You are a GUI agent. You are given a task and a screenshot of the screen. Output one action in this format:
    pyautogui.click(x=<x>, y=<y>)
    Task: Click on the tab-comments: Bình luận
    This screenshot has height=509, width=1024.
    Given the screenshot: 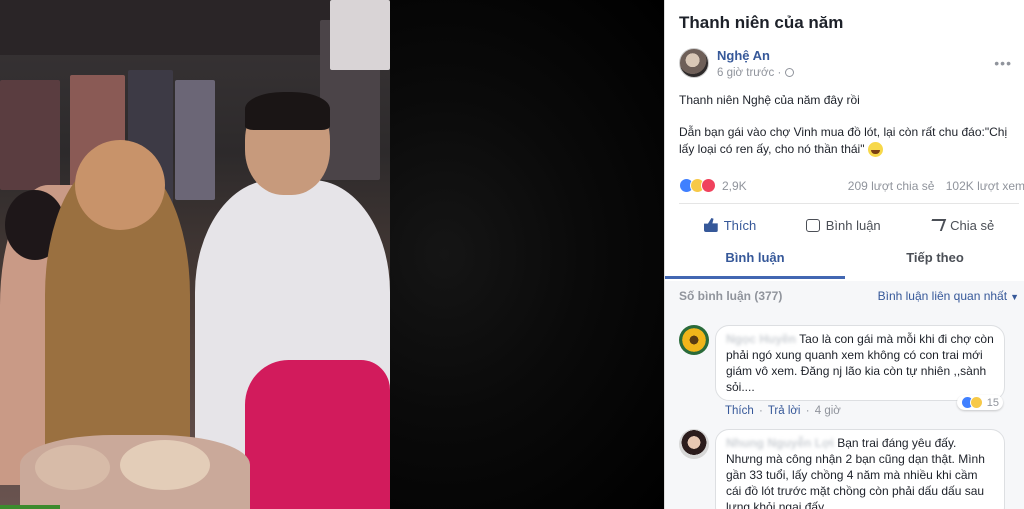 What is the action you would take?
    pyautogui.click(x=755, y=262)
    